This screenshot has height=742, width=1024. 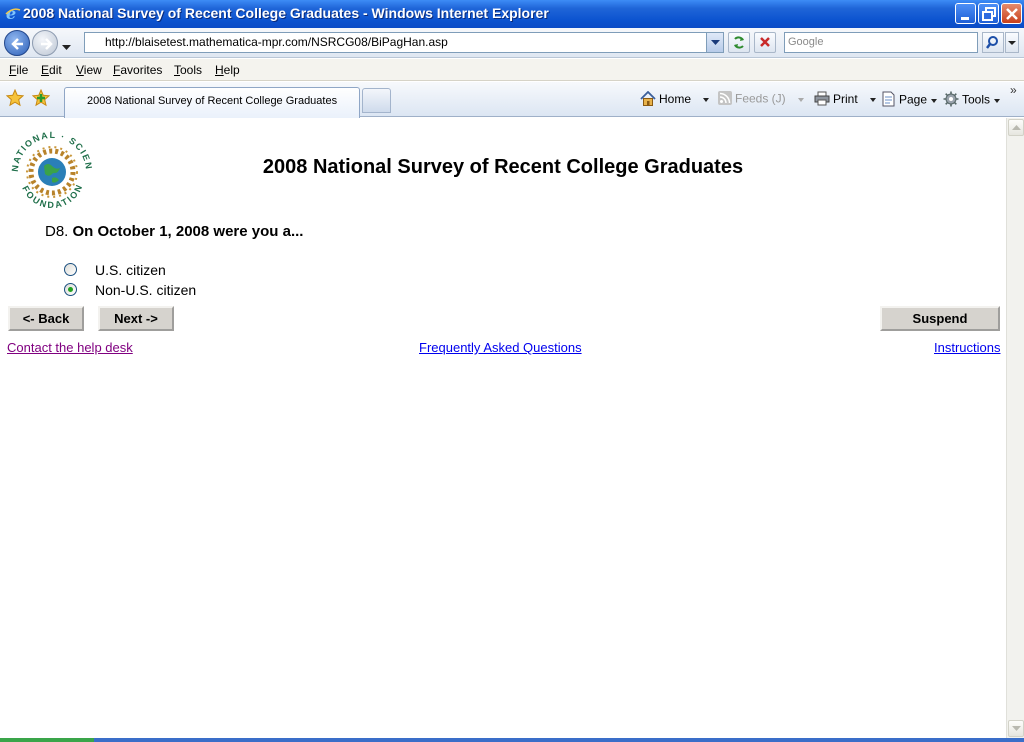 I want to click on recent-pages-dropdown-icon, so click(x=66, y=47).